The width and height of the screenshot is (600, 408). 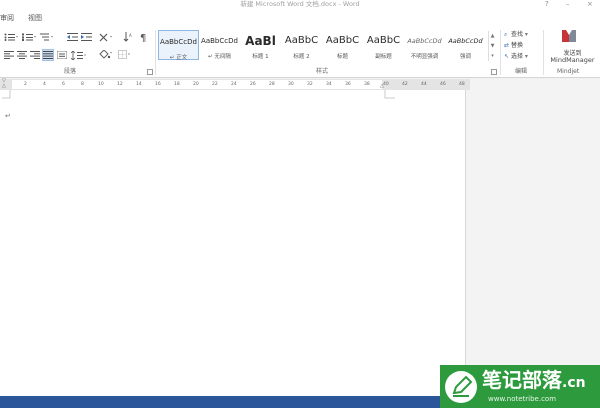 What do you see at coordinates (572, 60) in the screenshot?
I see `send-to-mindmanager-line2: MindManager` at bounding box center [572, 60].